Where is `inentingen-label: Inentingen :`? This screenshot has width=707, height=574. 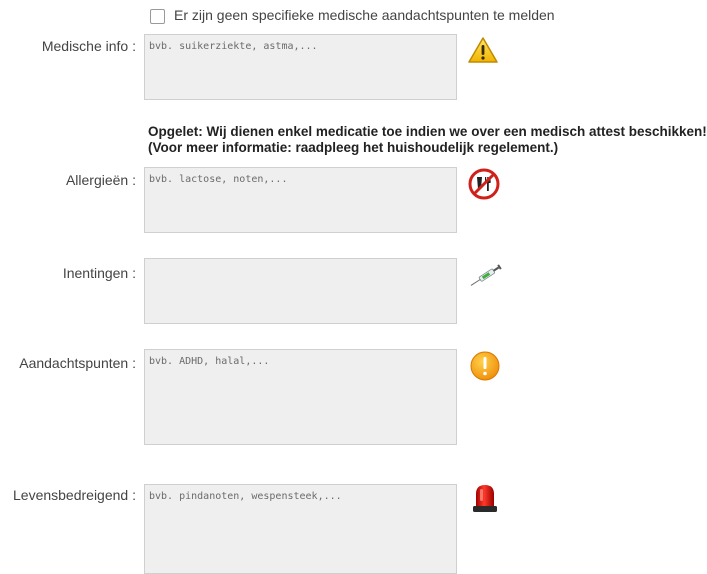 inentingen-label: Inentingen : is located at coordinates (99, 273).